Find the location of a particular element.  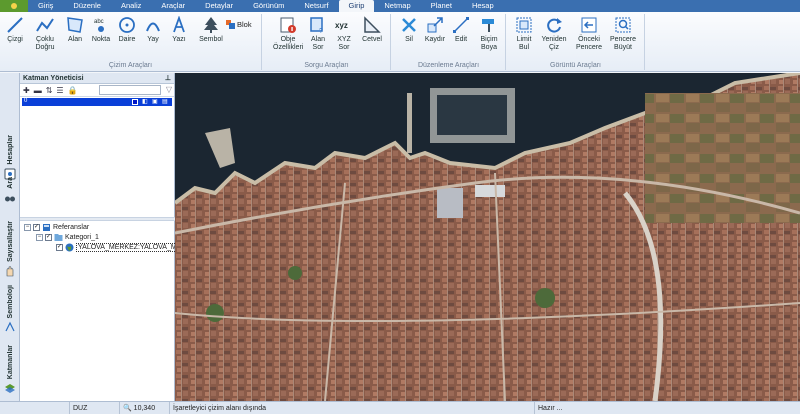

category-checkbox: ✓ is located at coordinates (48, 237).